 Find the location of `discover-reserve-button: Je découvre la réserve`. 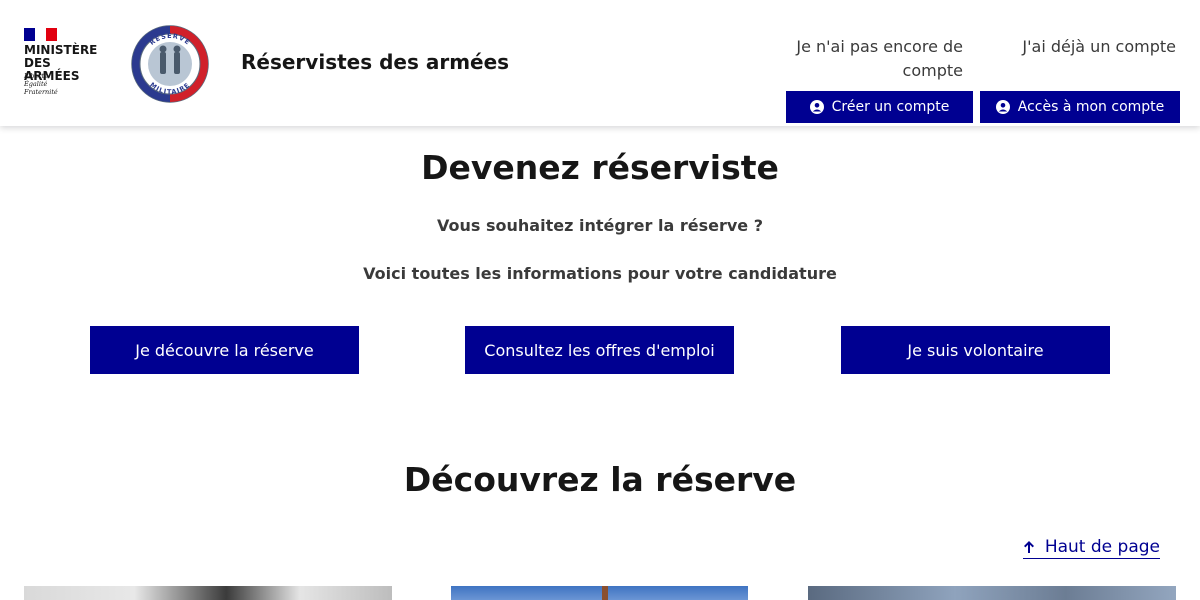

discover-reserve-button: Je découvre la réserve is located at coordinates (224, 350).